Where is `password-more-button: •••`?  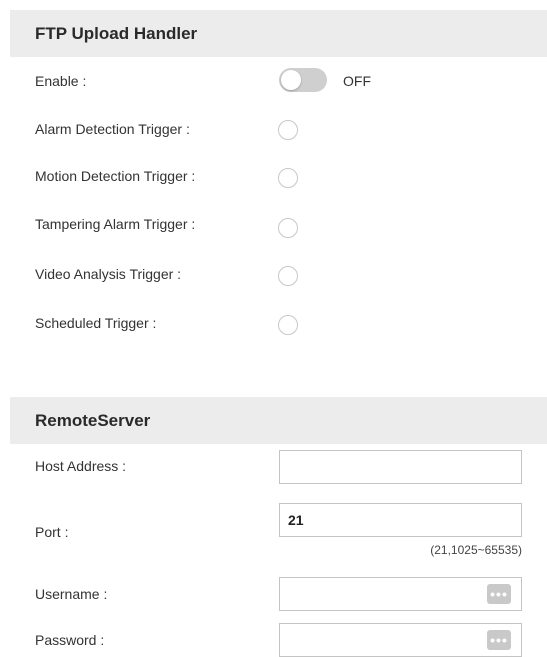
password-more-button: ••• is located at coordinates (499, 640).